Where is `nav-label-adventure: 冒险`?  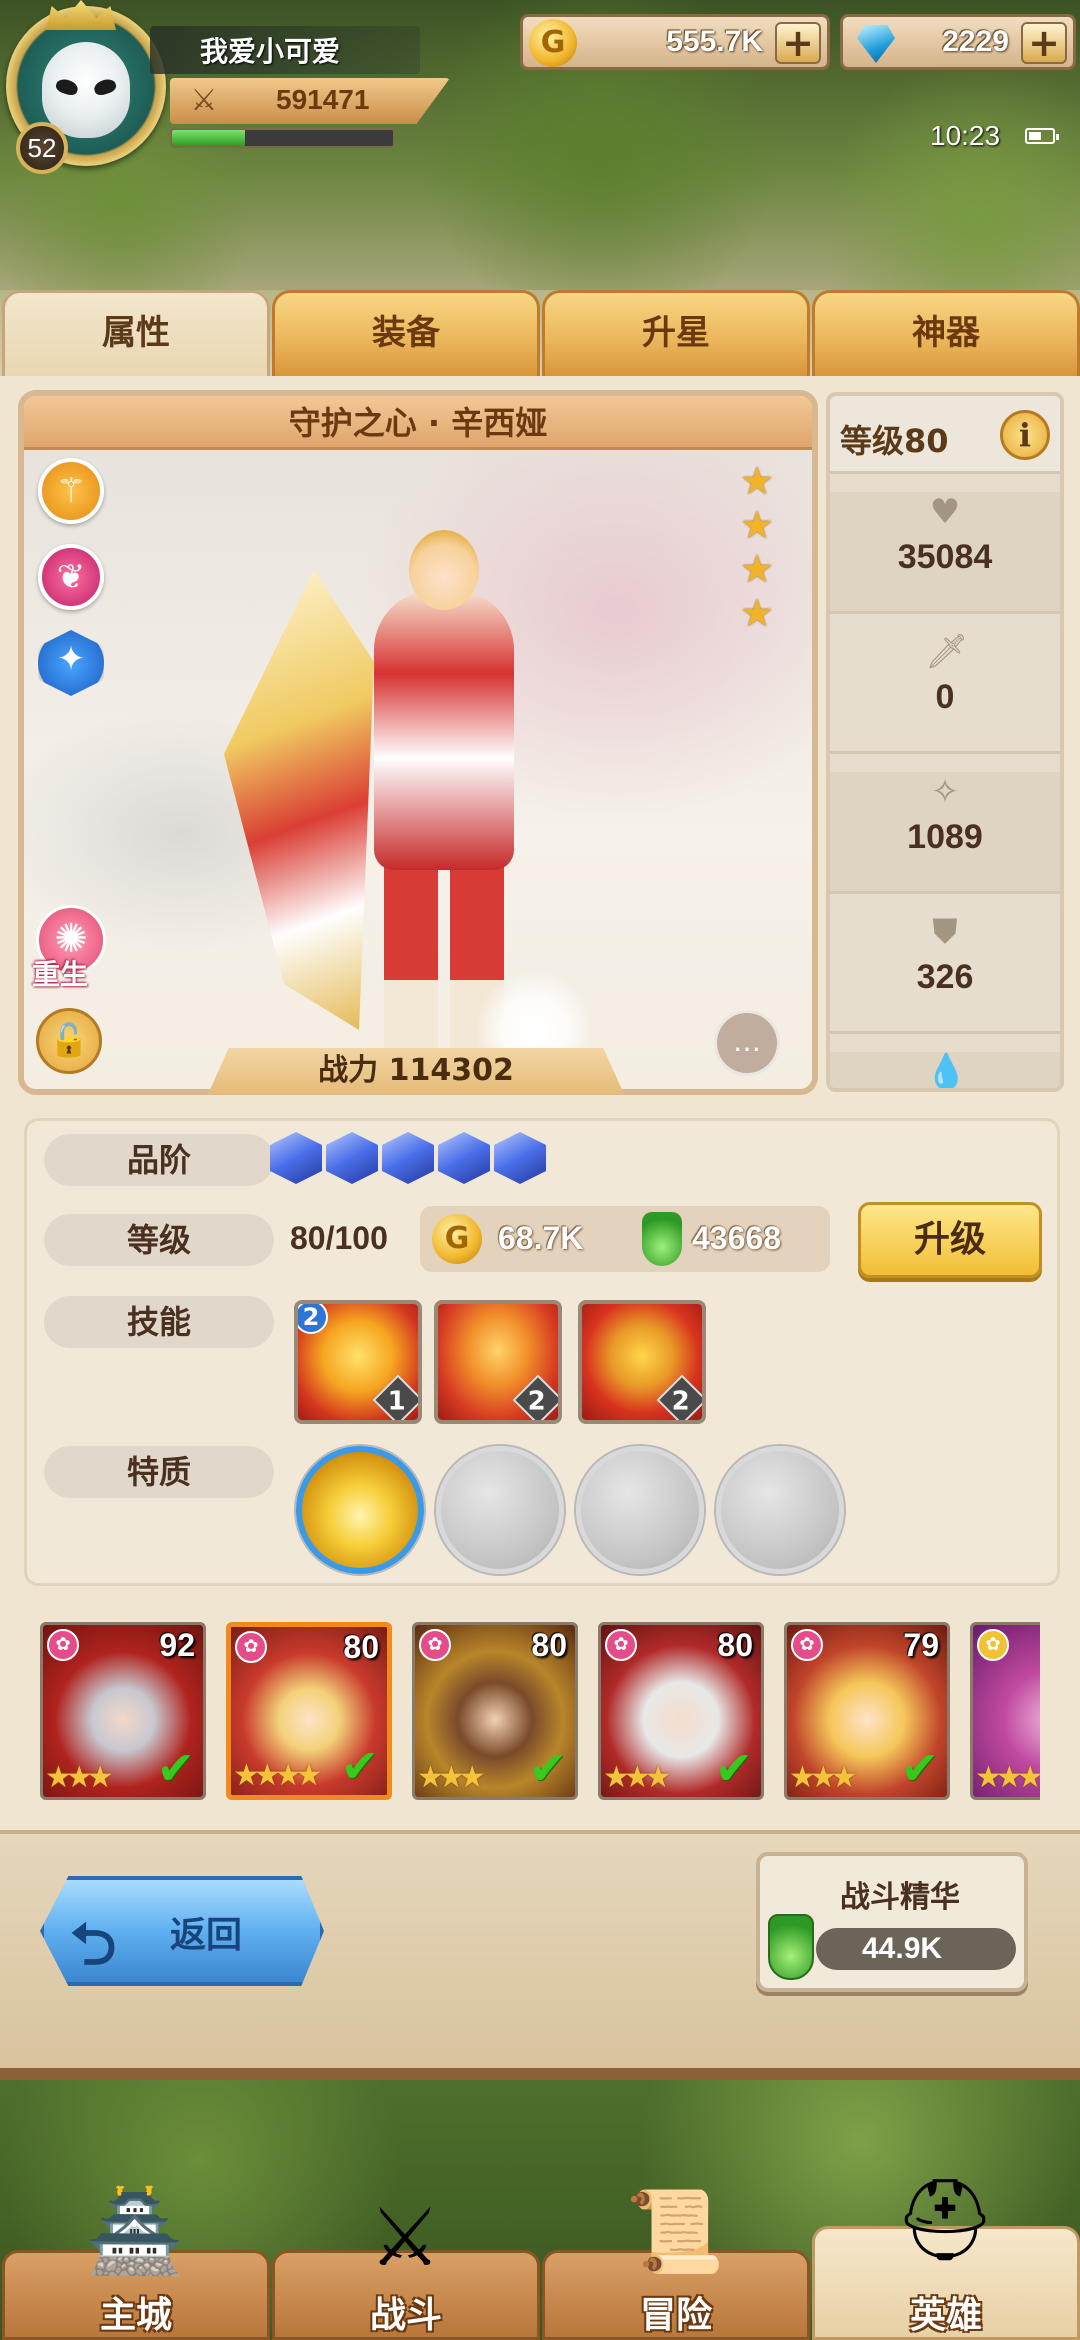 nav-label-adventure: 冒险 is located at coordinates (676, 2312).